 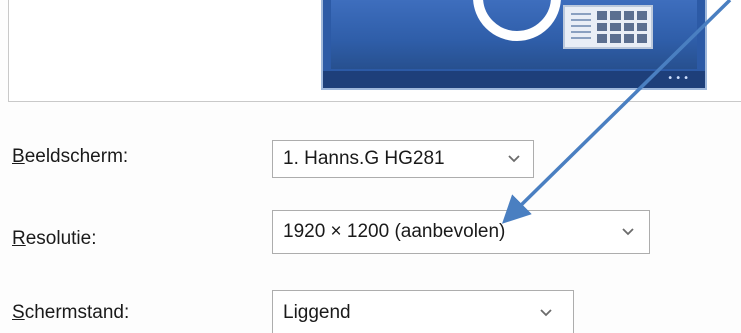 What do you see at coordinates (61, 238) in the screenshot?
I see `resolution-label-text: esolutie:` at bounding box center [61, 238].